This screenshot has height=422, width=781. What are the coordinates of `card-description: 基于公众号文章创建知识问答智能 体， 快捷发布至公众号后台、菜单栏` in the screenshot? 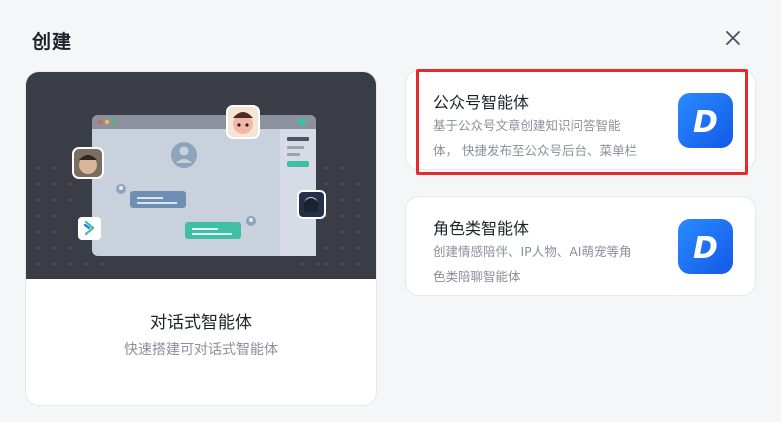 It's located at (535, 138).